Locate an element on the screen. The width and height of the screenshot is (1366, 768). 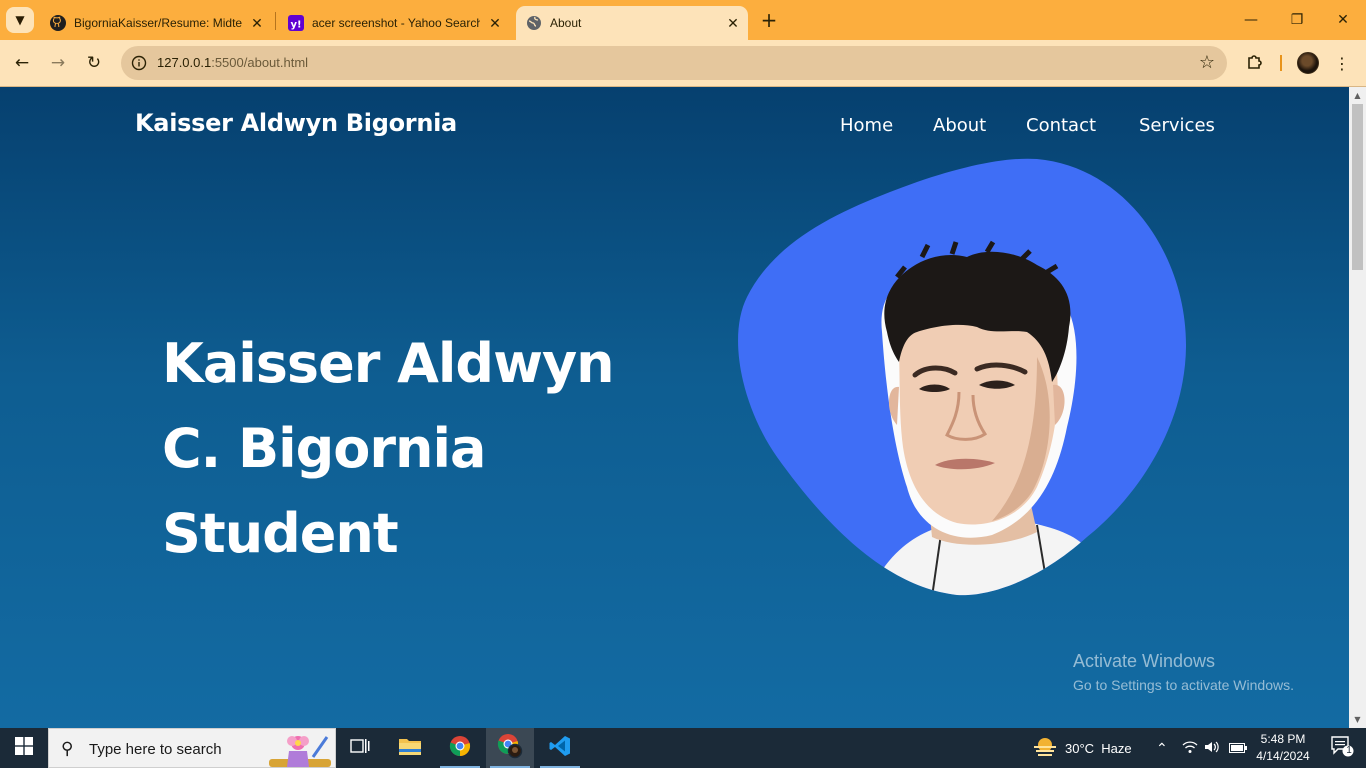
back-button: ← is located at coordinates (22, 63).